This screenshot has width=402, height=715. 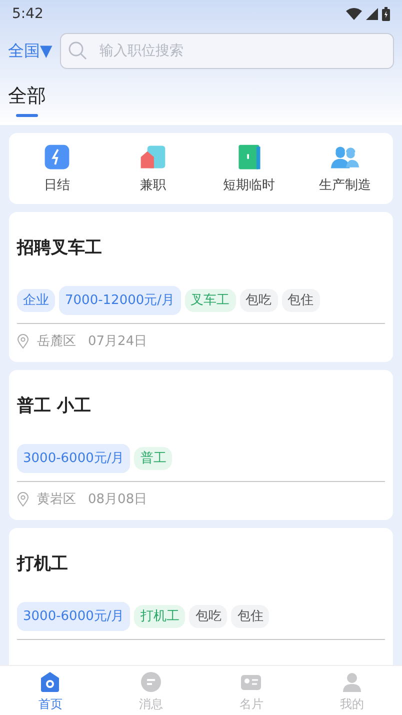 What do you see at coordinates (57, 168) in the screenshot?
I see `category-item: 日结` at bounding box center [57, 168].